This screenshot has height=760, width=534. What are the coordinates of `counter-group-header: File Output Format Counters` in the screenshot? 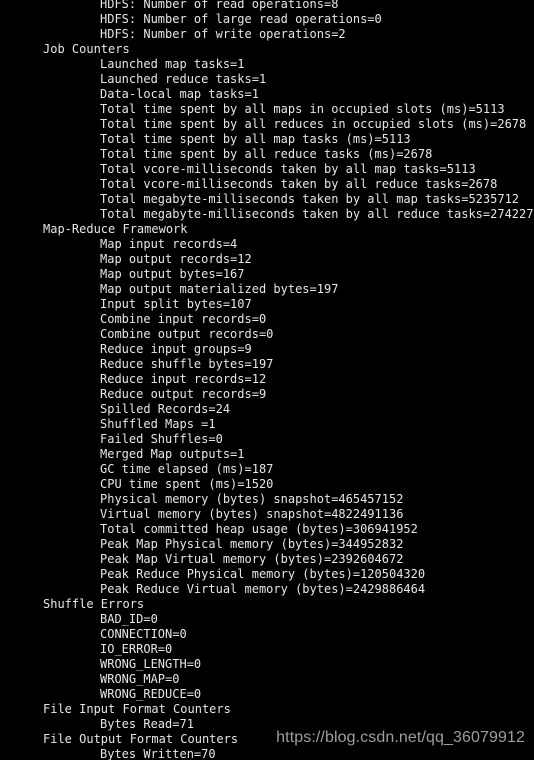 It's located at (141, 739).